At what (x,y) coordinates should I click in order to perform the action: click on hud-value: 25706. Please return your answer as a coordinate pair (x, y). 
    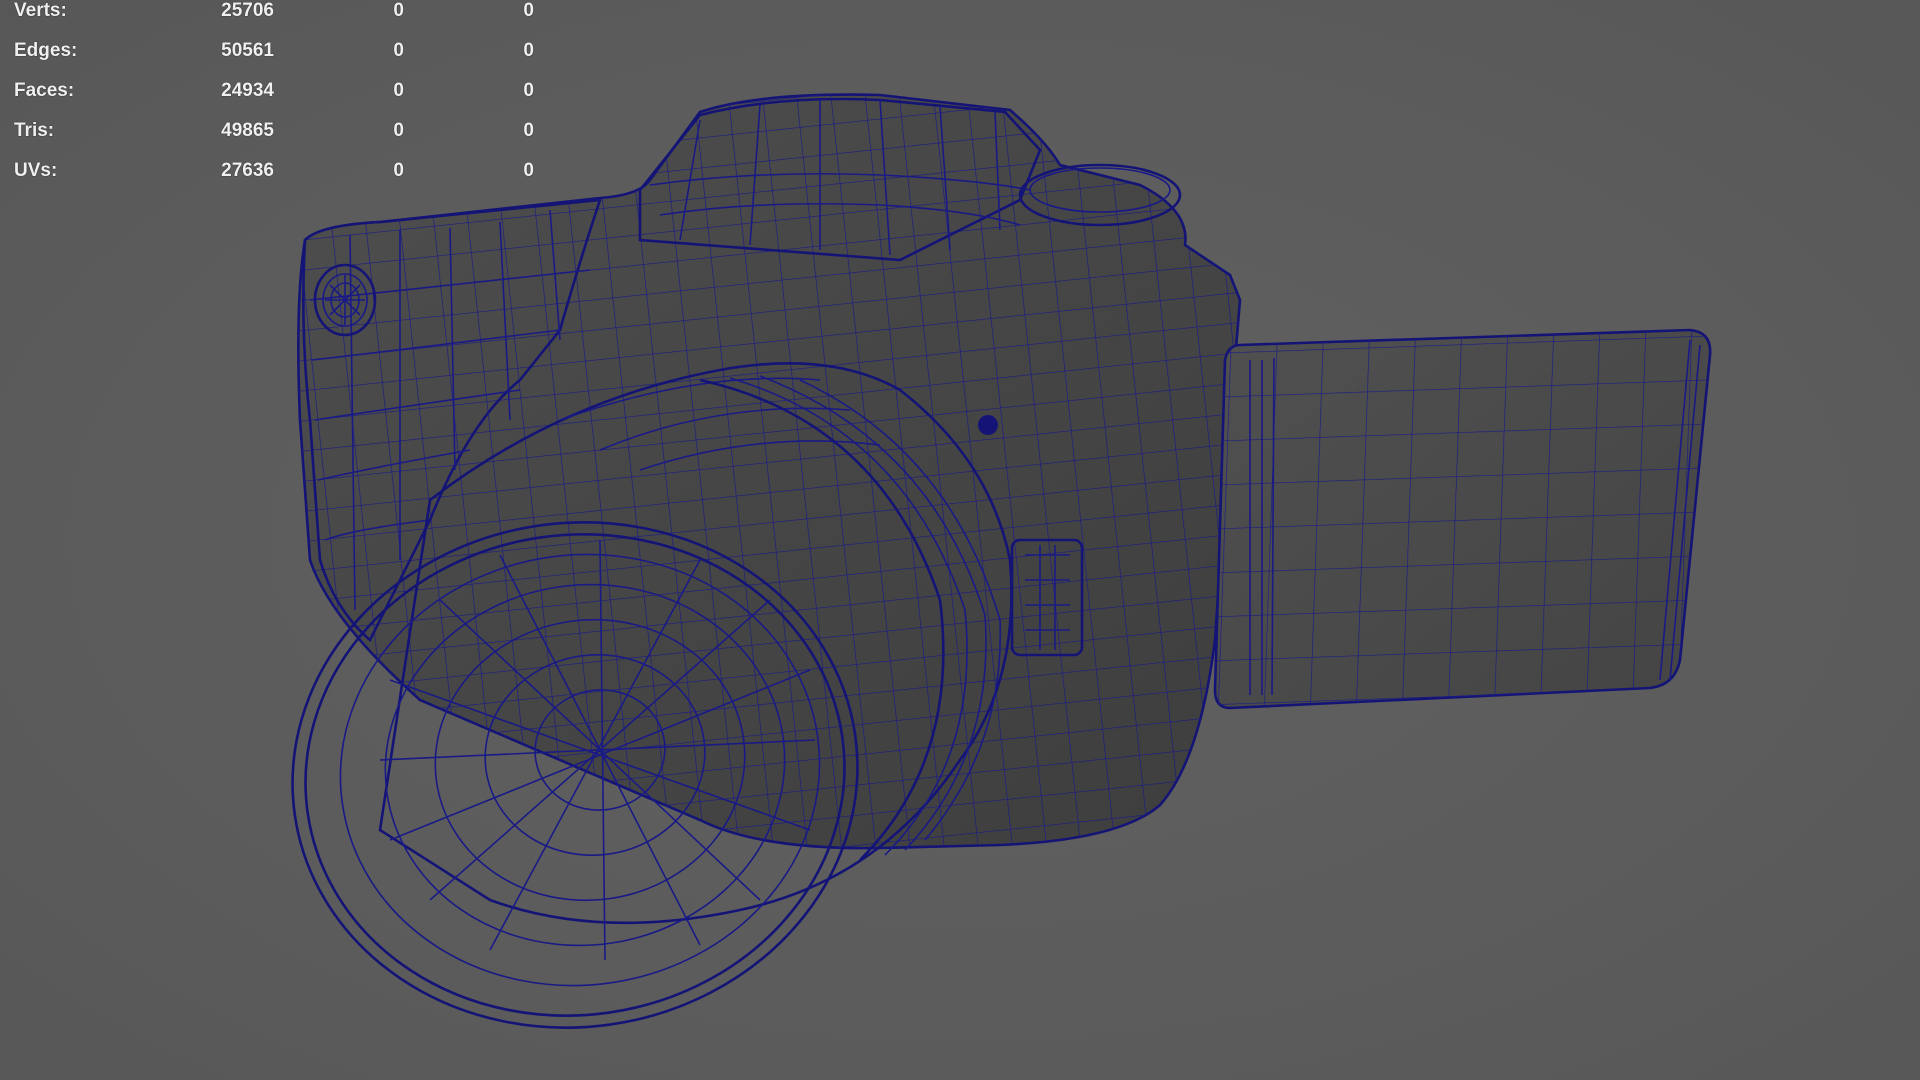
    Looking at the image, I should click on (247, 10).